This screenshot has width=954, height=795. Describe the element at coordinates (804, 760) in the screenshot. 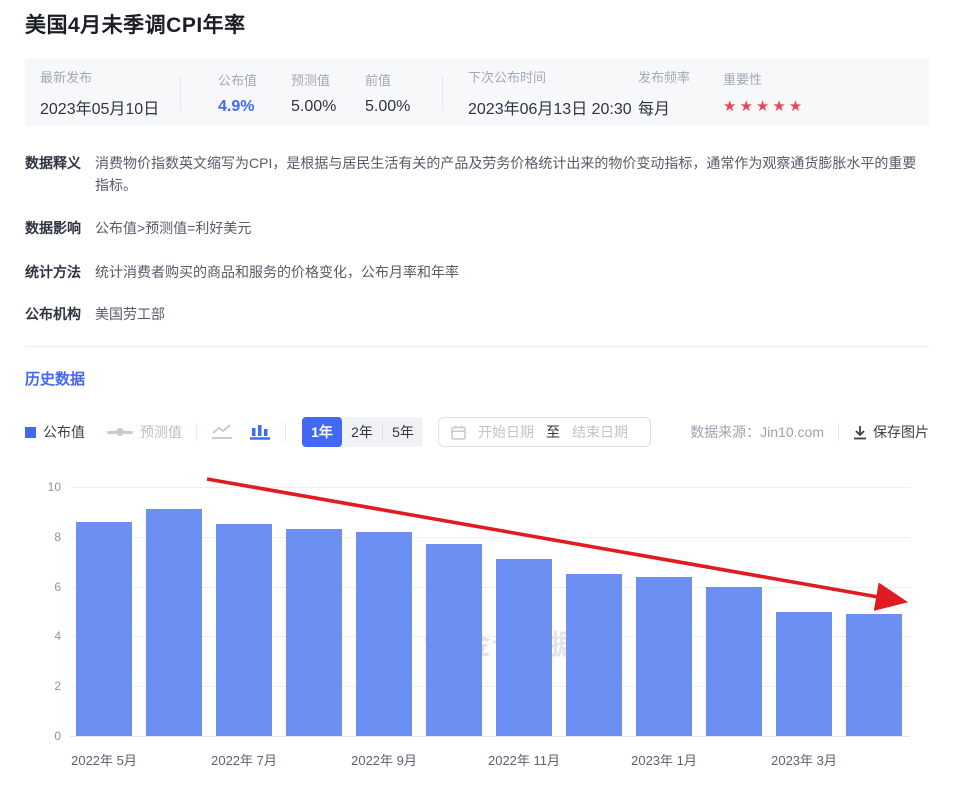

I see `x-axis-tick-label: 2023年 3月` at that location.